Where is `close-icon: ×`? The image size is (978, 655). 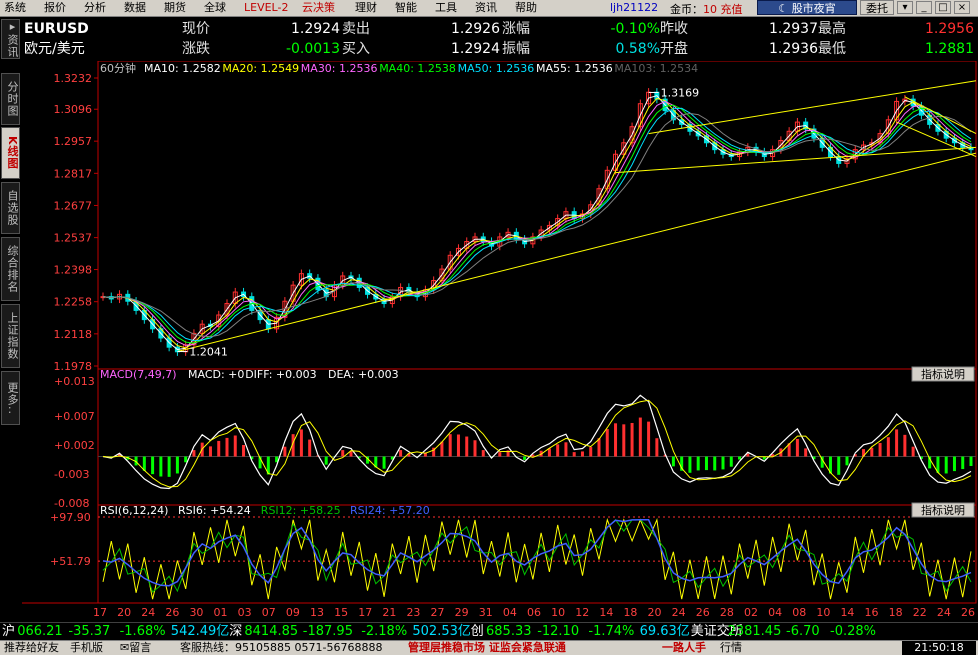 close-icon: × is located at coordinates (962, 7).